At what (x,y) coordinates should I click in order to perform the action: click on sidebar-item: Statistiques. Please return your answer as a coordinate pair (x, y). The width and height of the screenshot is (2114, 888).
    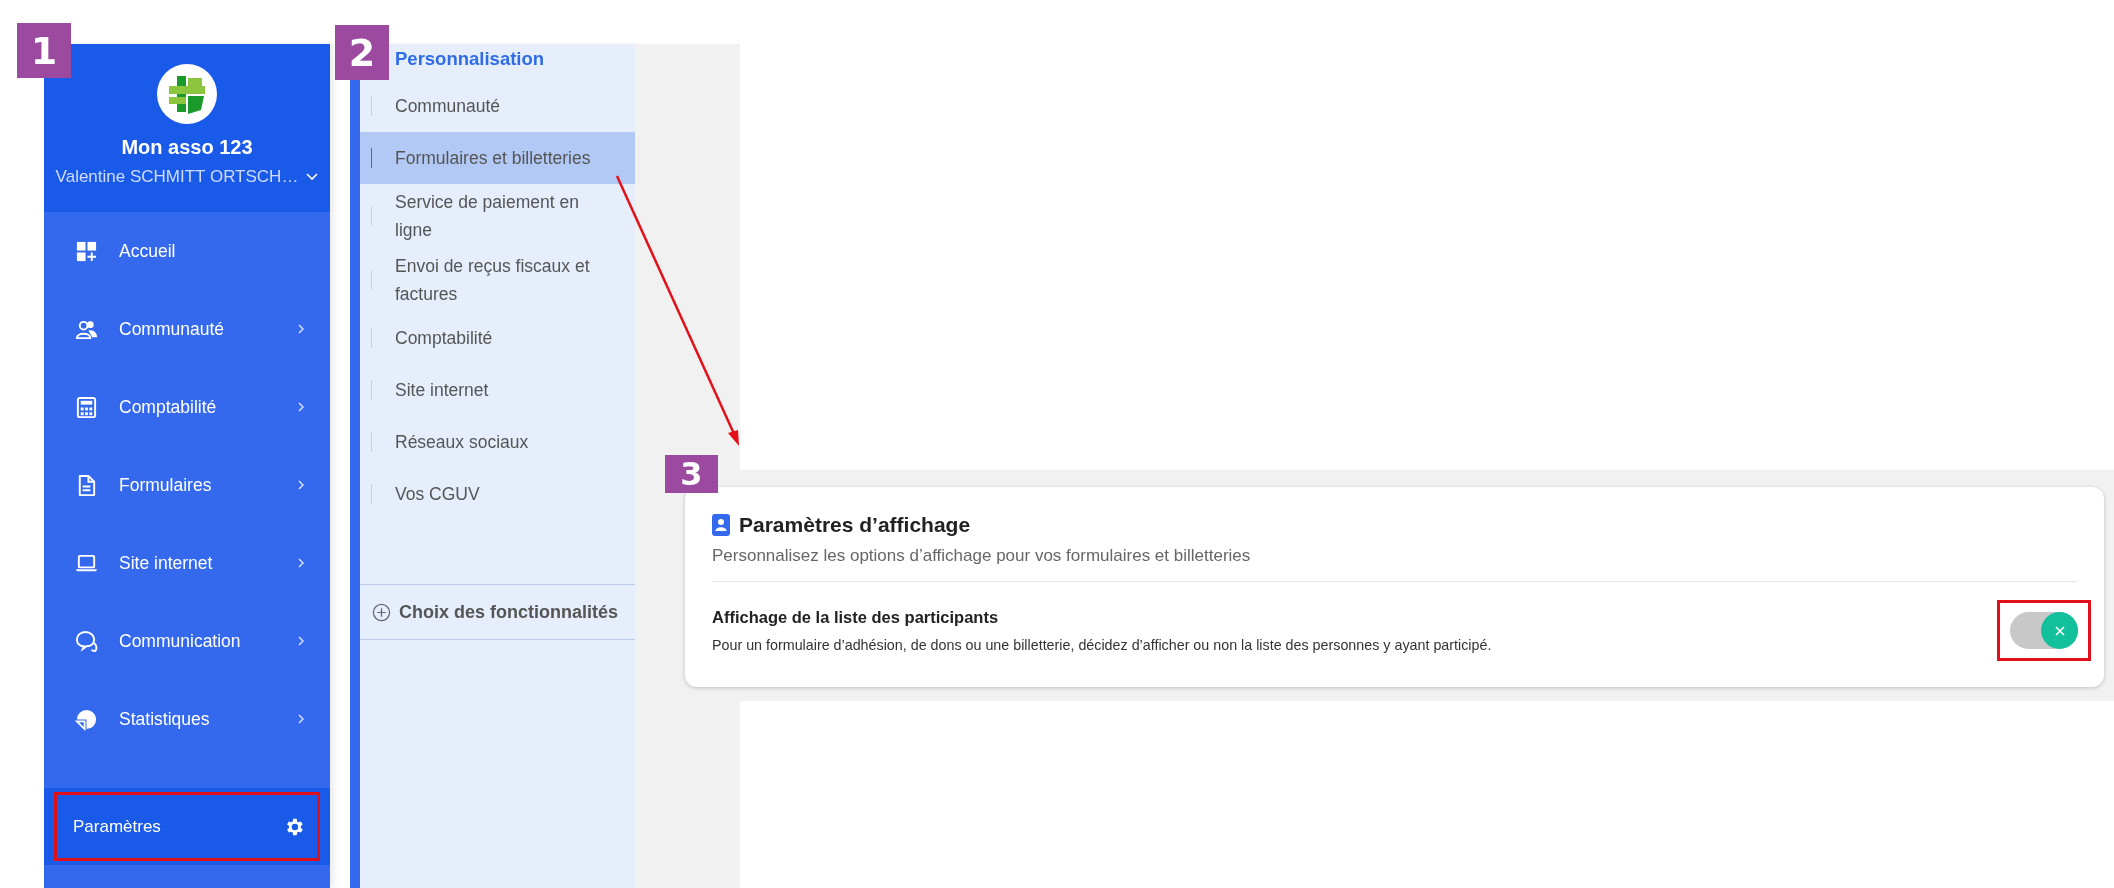
    Looking at the image, I should click on (187, 719).